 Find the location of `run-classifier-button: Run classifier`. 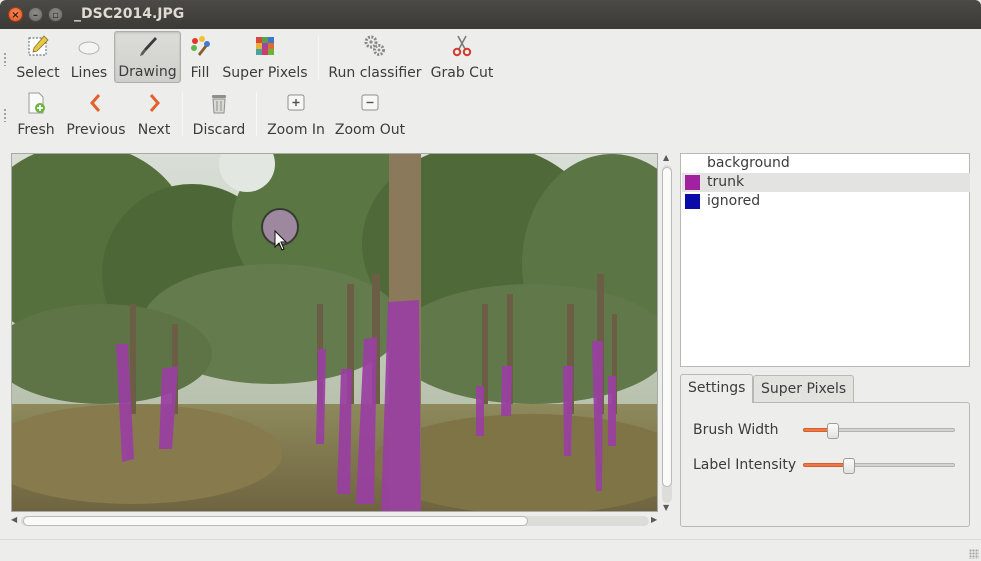

run-classifier-button: Run classifier is located at coordinates (375, 57).